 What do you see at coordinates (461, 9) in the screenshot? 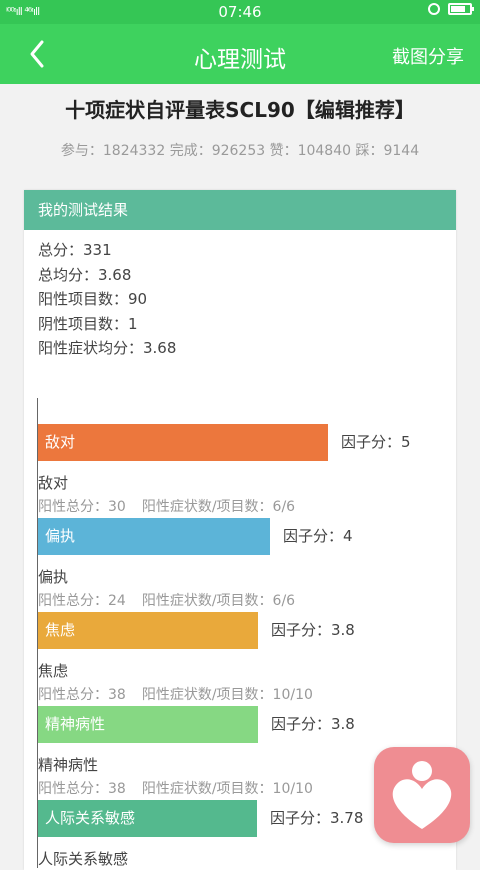
I see `battery-icon` at bounding box center [461, 9].